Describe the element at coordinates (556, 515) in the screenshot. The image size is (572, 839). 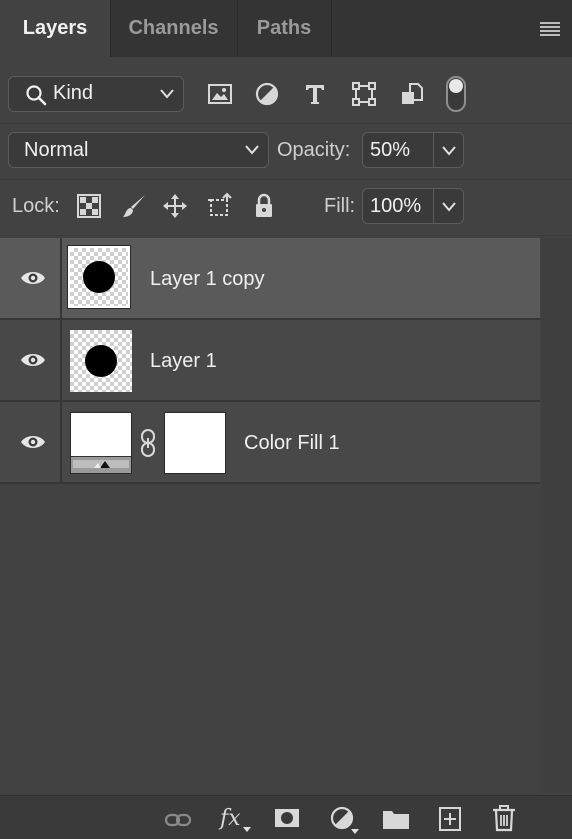
I see `scrollbar-track` at that location.